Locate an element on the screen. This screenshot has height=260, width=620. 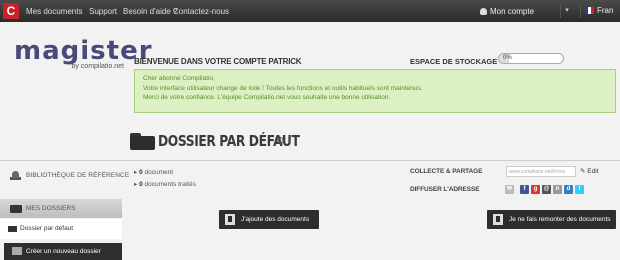
sidebar-item-default-folder: Dossier par défaut is located at coordinates (61, 229).